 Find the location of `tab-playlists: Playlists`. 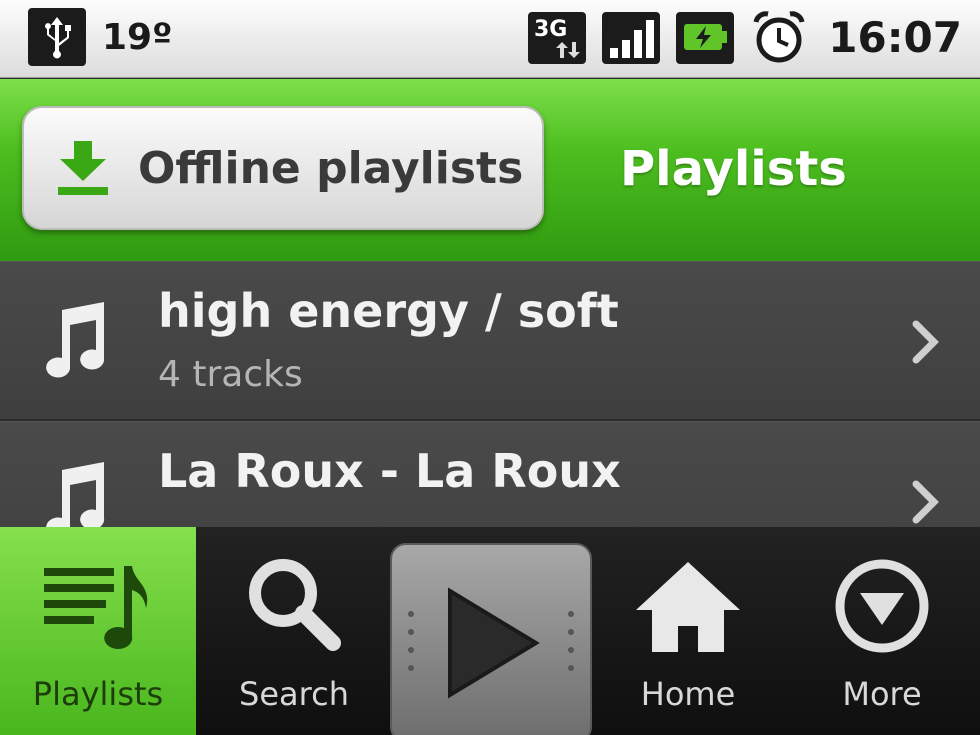

tab-playlists: Playlists is located at coordinates (98, 631).